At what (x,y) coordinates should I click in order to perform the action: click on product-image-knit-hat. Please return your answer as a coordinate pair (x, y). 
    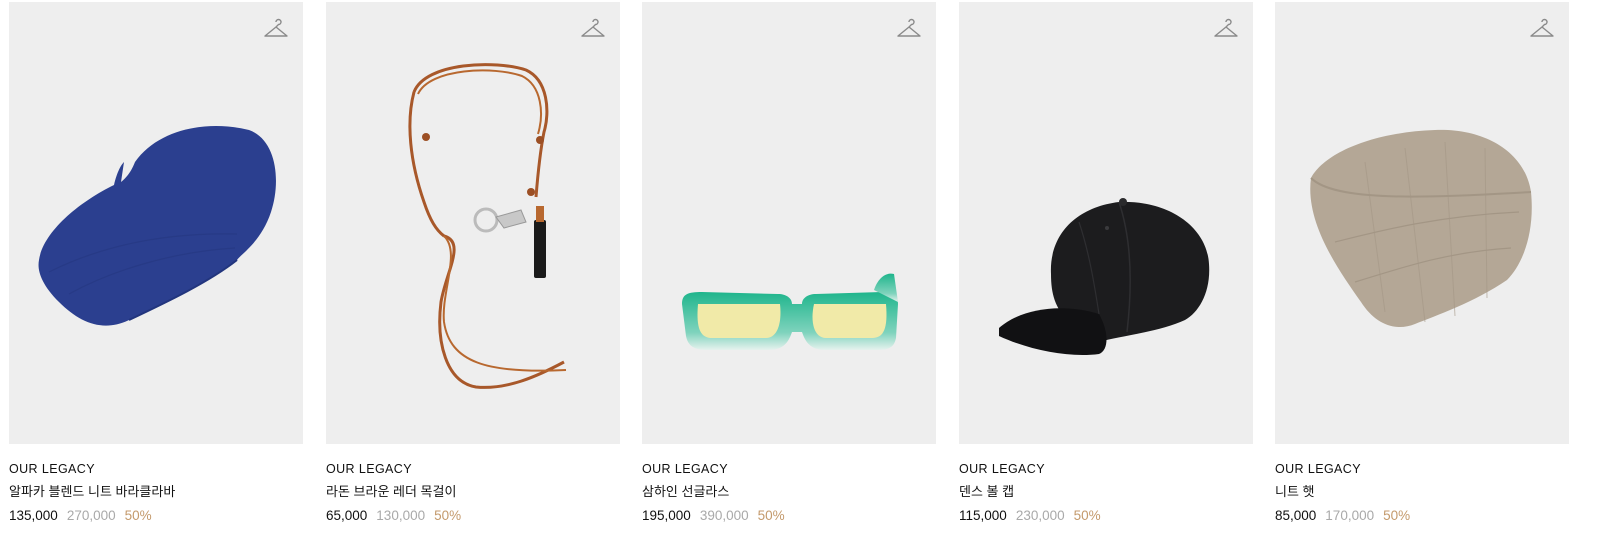
    Looking at the image, I should click on (1421, 228).